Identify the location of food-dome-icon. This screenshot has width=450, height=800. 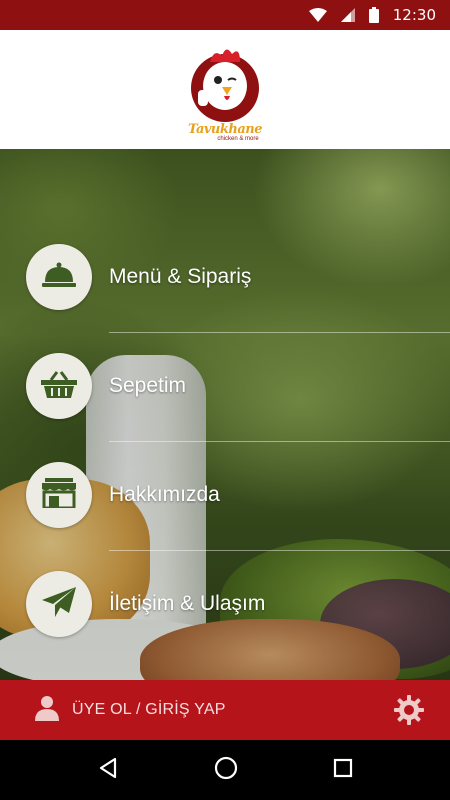
(59, 277).